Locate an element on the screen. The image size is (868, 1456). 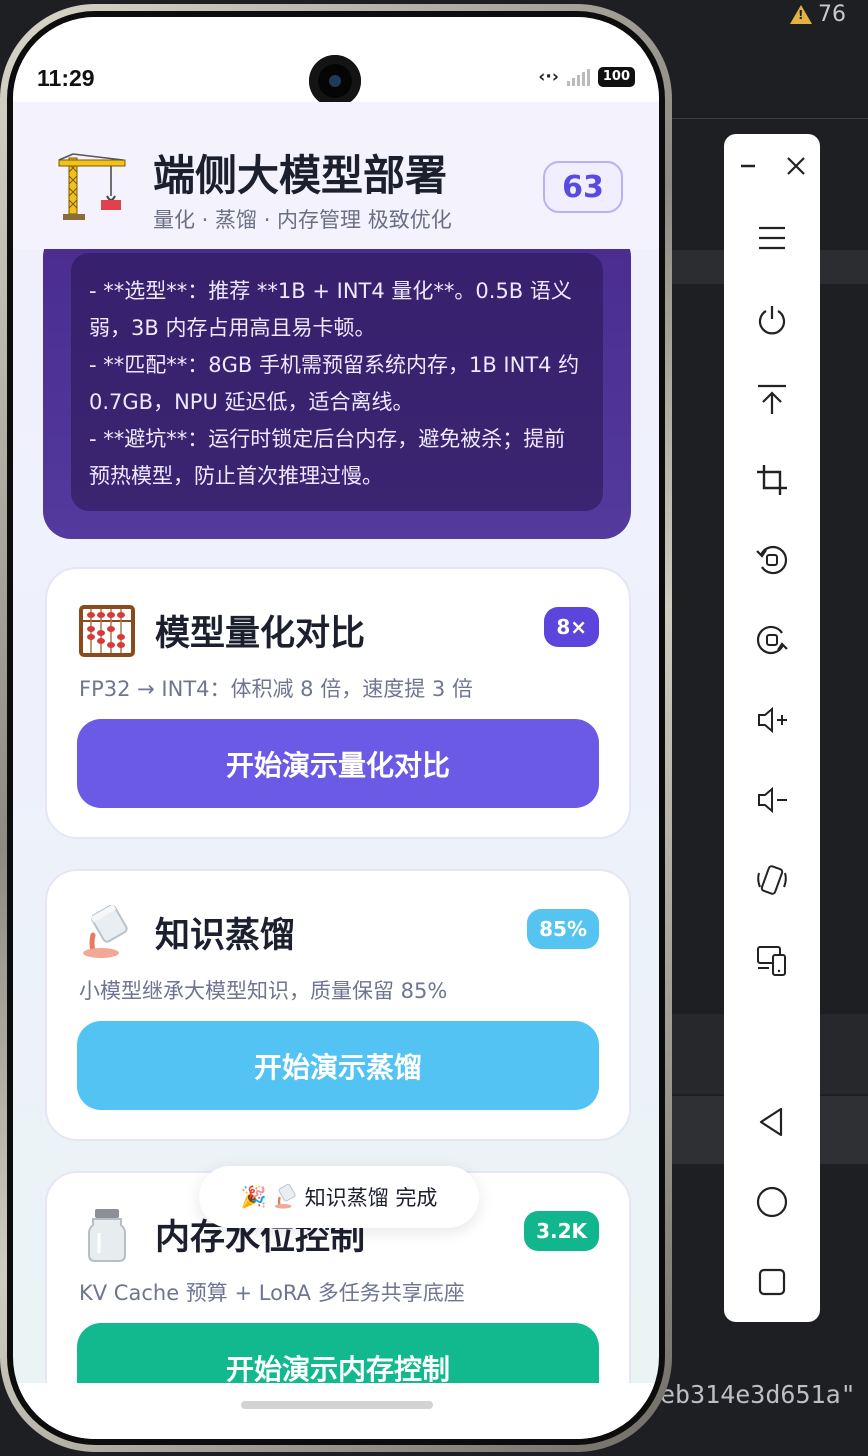
home-button is located at coordinates (772, 1202).